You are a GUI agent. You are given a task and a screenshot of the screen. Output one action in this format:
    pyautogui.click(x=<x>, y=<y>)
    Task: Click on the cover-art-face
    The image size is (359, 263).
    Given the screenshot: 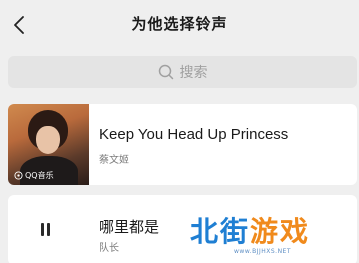 What is the action you would take?
    pyautogui.click(x=48, y=140)
    